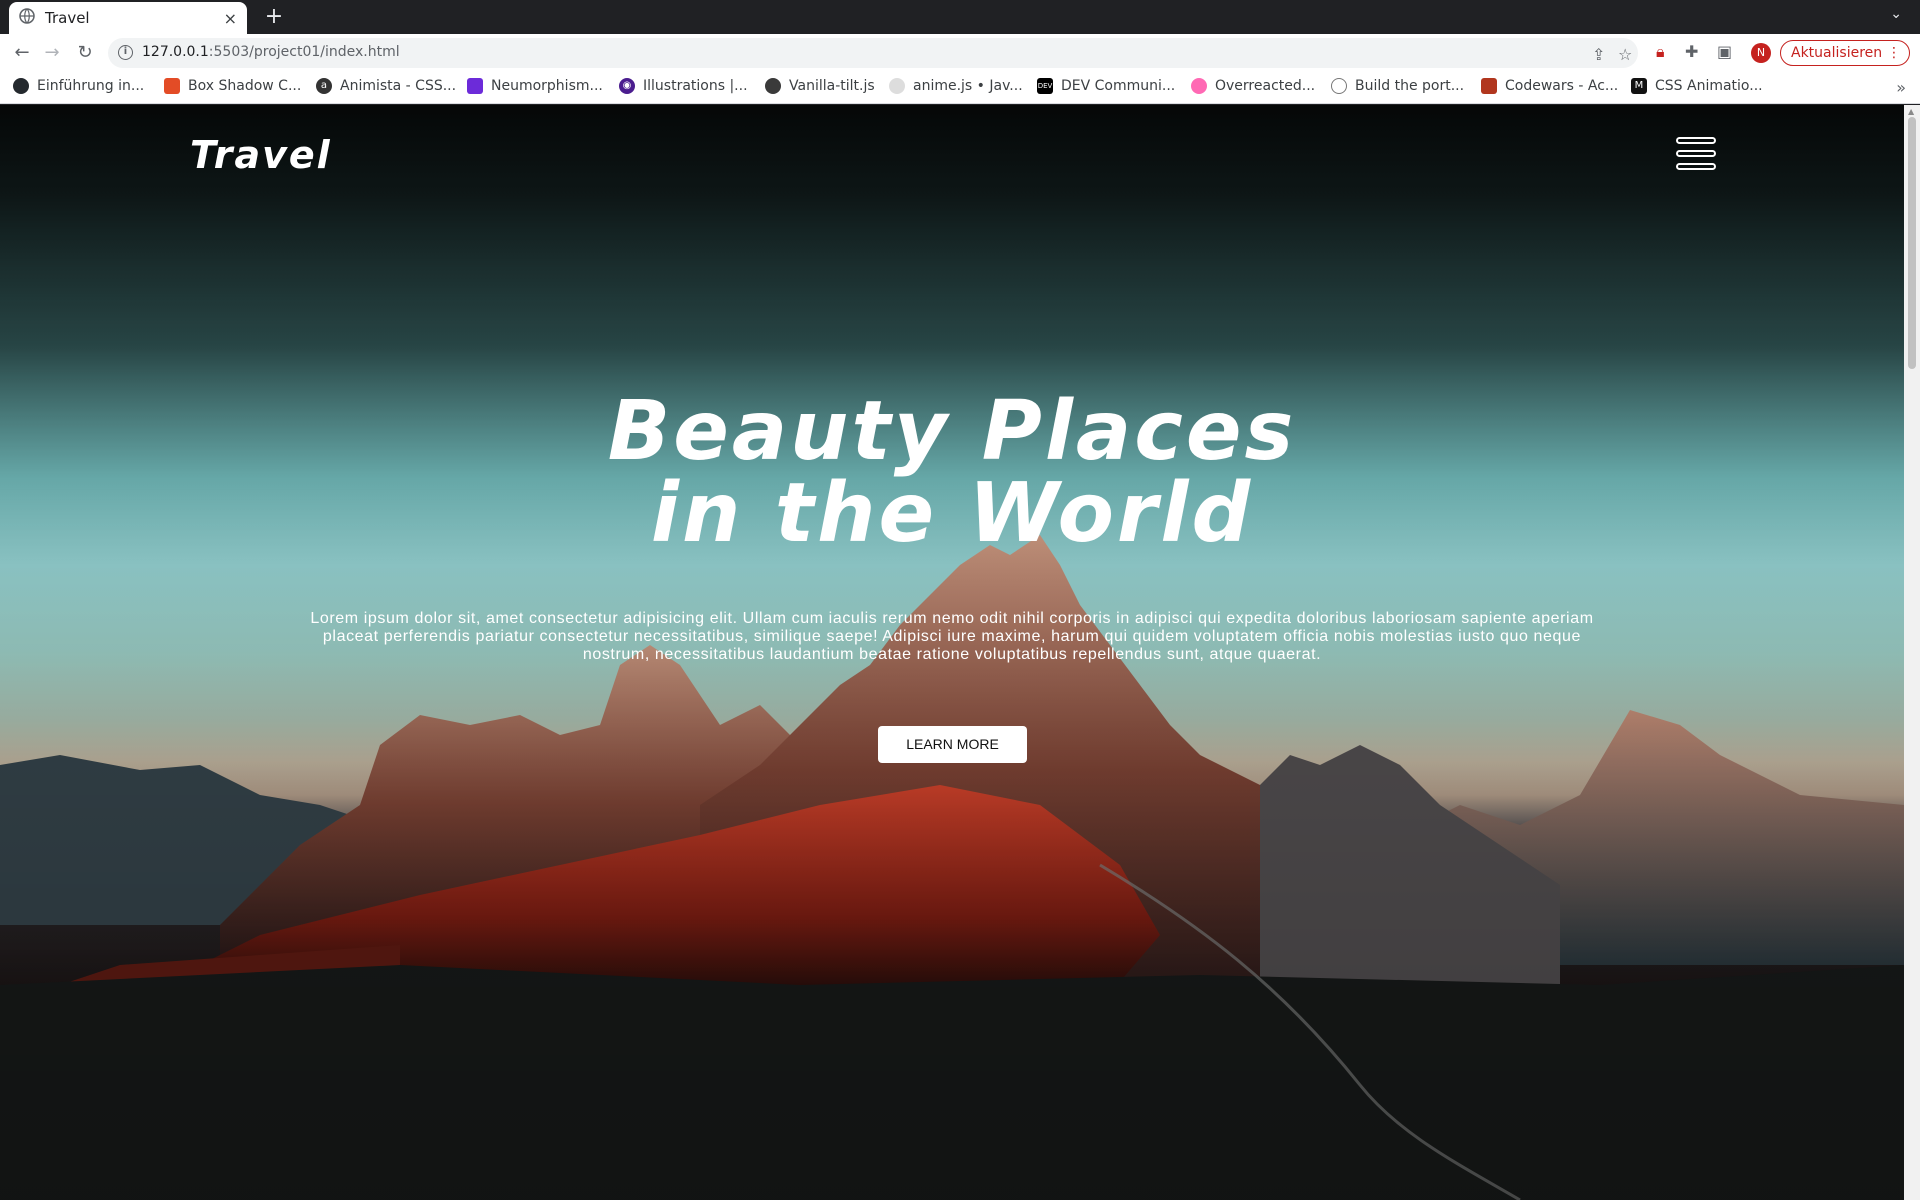 Image resolution: width=1920 pixels, height=1200 pixels. I want to click on bookmark-item: Vanilla-tilt.js, so click(820, 86).